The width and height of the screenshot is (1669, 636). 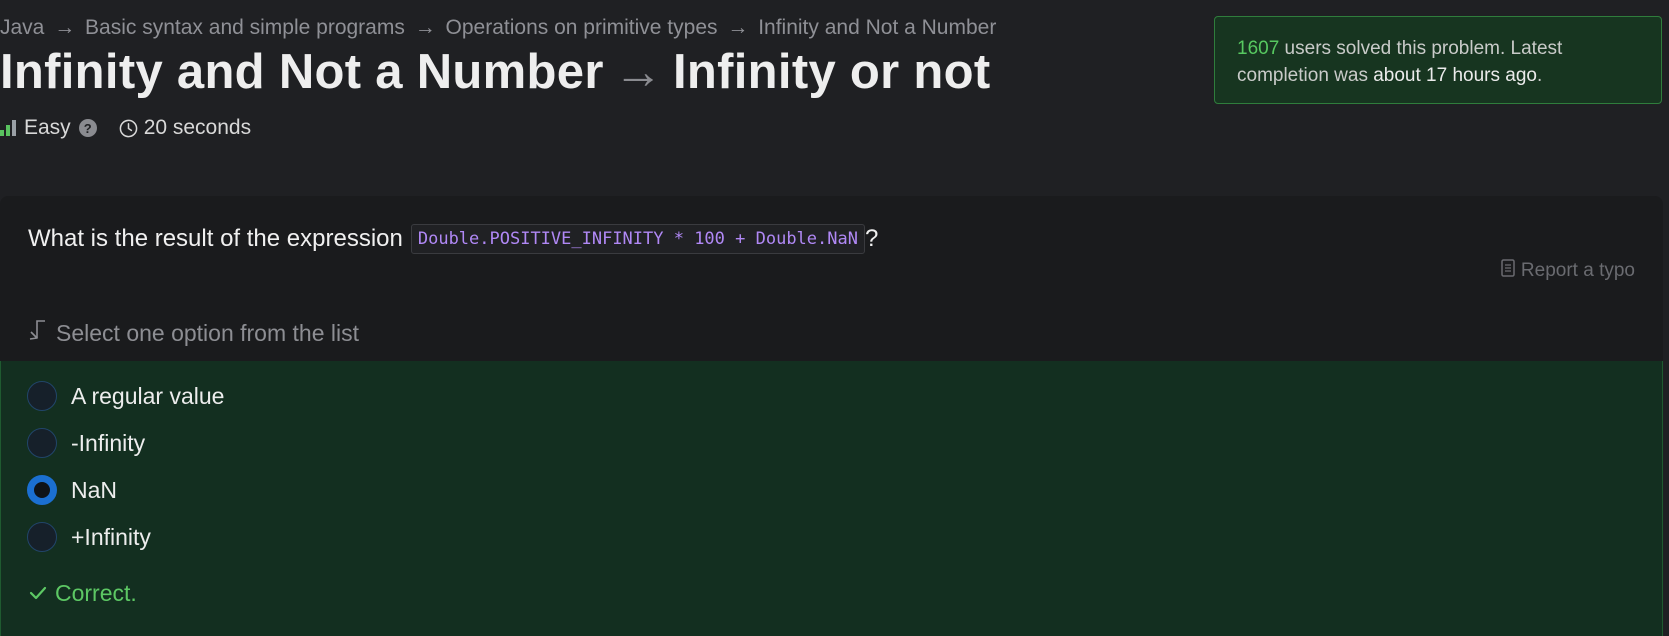 What do you see at coordinates (1508, 271) in the screenshot?
I see `document-icon` at bounding box center [1508, 271].